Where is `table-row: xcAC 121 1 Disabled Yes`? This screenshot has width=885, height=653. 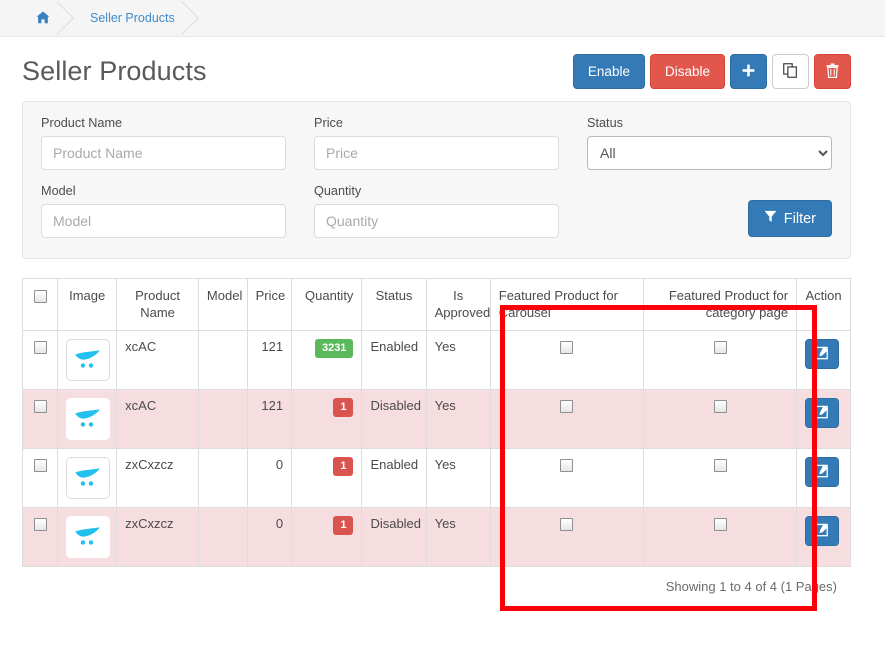
table-row: xcAC 121 1 Disabled Yes is located at coordinates (436, 418).